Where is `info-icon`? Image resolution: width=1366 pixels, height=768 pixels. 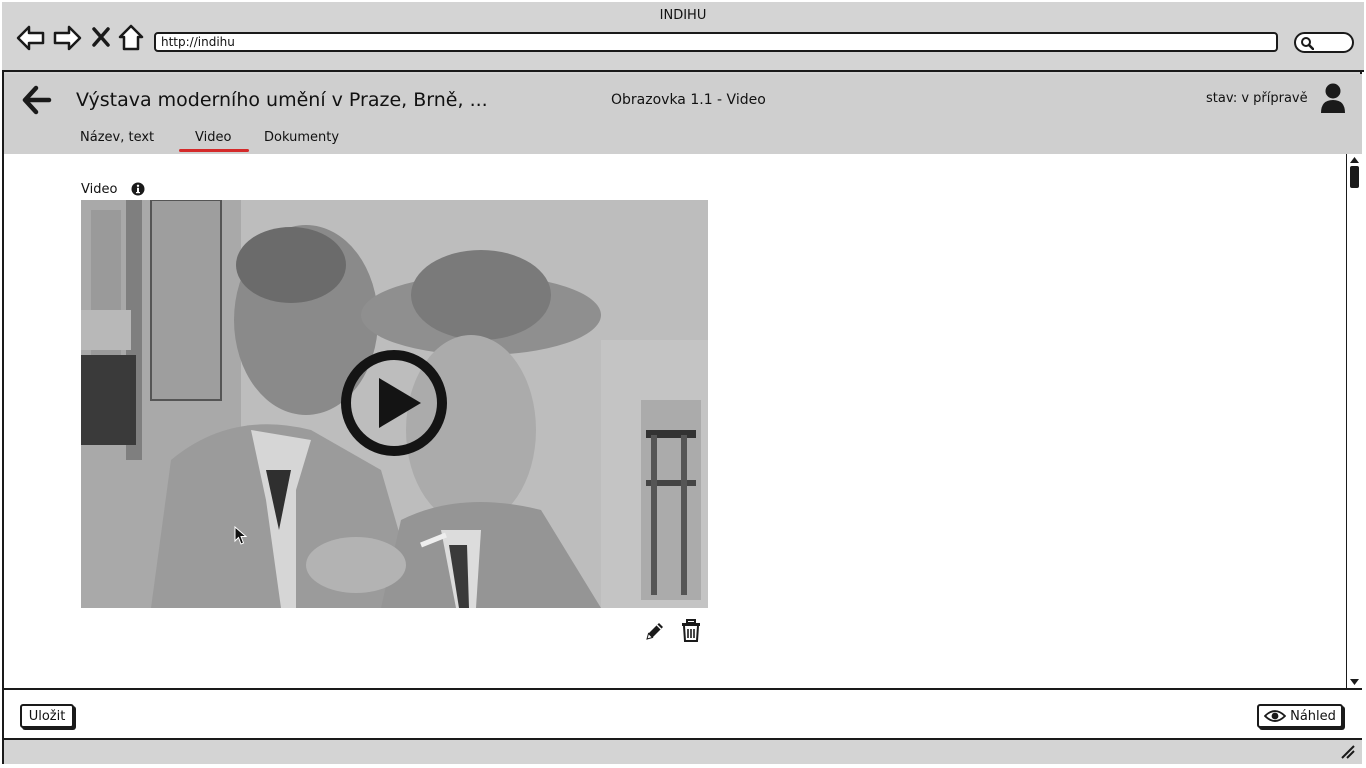
info-icon is located at coordinates (138, 189).